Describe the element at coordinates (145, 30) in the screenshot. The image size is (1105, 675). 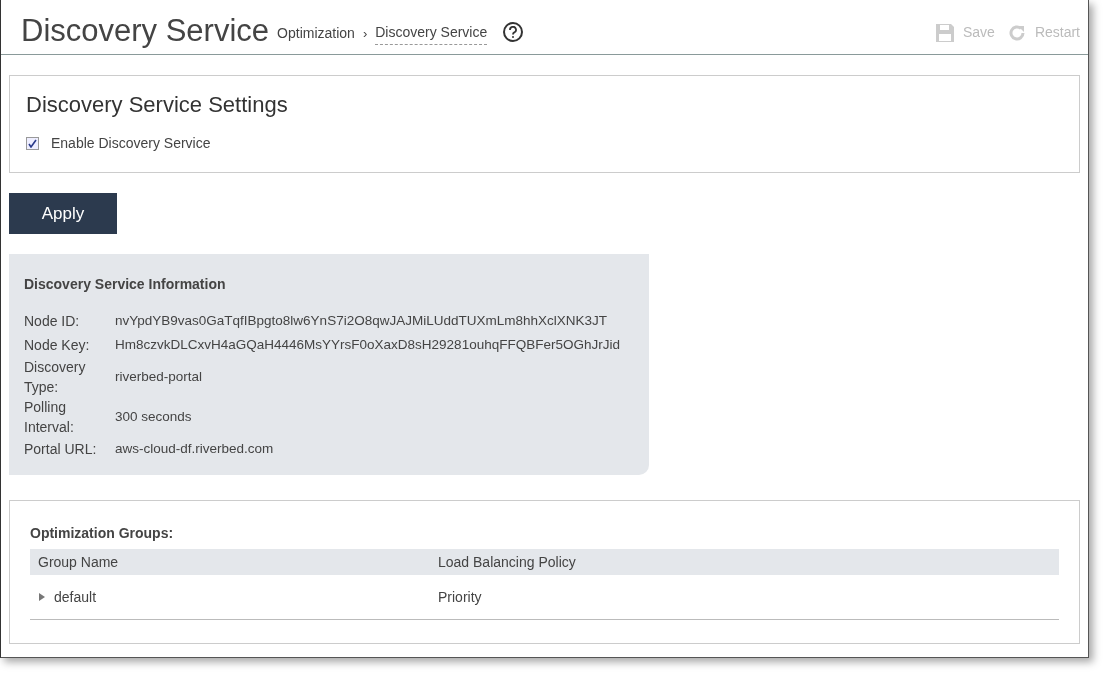
I see `page-title: Discovery Service` at that location.